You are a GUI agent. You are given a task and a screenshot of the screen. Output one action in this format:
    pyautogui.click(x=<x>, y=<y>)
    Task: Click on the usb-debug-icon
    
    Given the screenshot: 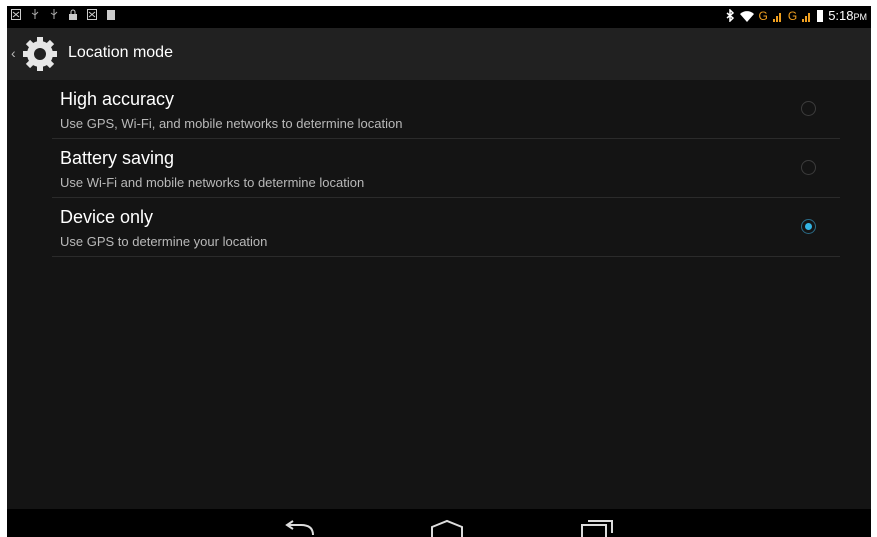 What is the action you would take?
    pyautogui.click(x=54, y=14)
    